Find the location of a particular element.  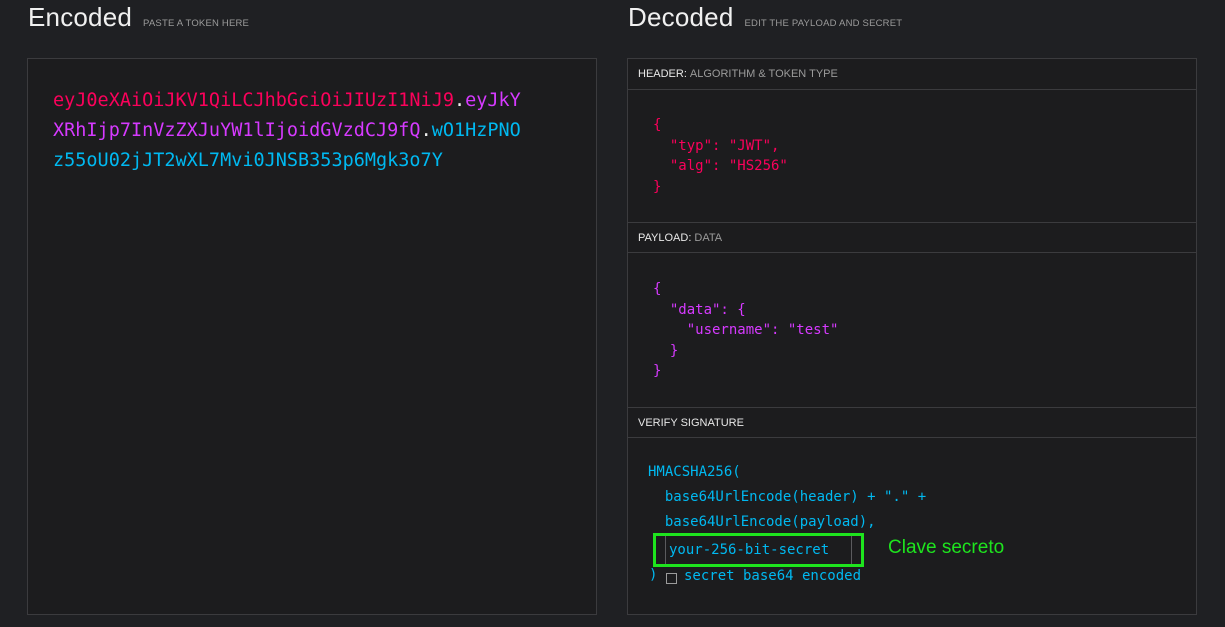

encoded-subtitle: PASTE A TOKEN HERE is located at coordinates (196, 23).